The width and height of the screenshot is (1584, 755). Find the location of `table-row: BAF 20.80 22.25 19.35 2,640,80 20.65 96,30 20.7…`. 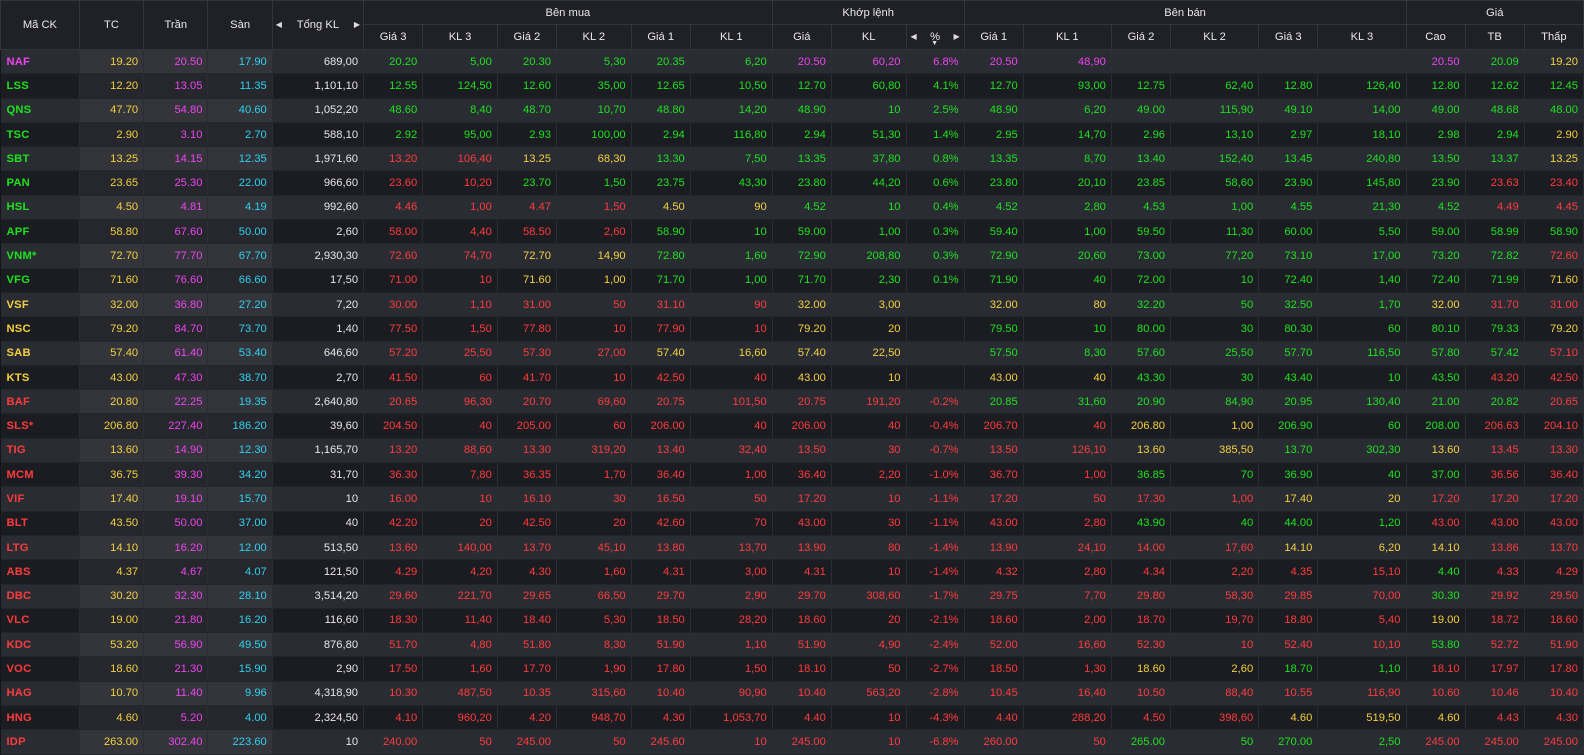

table-row: BAF 20.80 22.25 19.35 2,640,80 20.65 96,30 20.7… is located at coordinates (792, 402).